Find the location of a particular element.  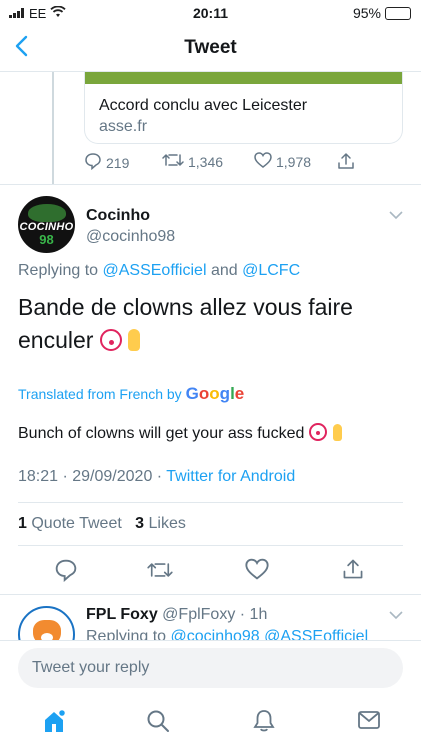

engagement-counts: 1 Quote Tweet 3 Likes is located at coordinates (102, 524).